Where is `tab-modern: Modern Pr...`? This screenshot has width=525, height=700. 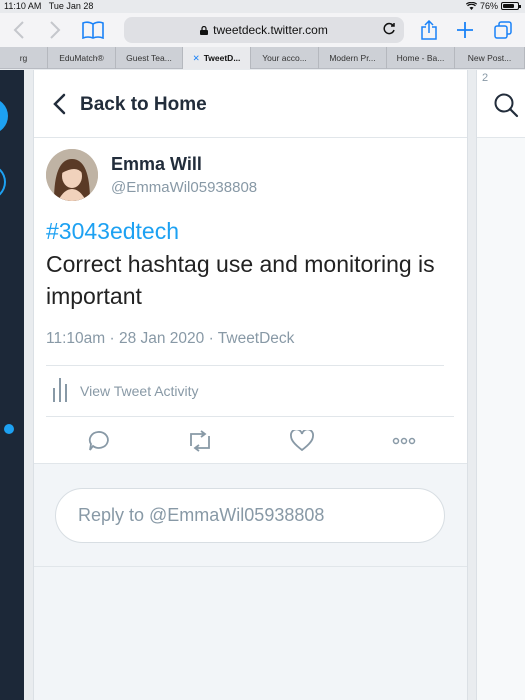 tab-modern: Modern Pr... is located at coordinates (353, 58).